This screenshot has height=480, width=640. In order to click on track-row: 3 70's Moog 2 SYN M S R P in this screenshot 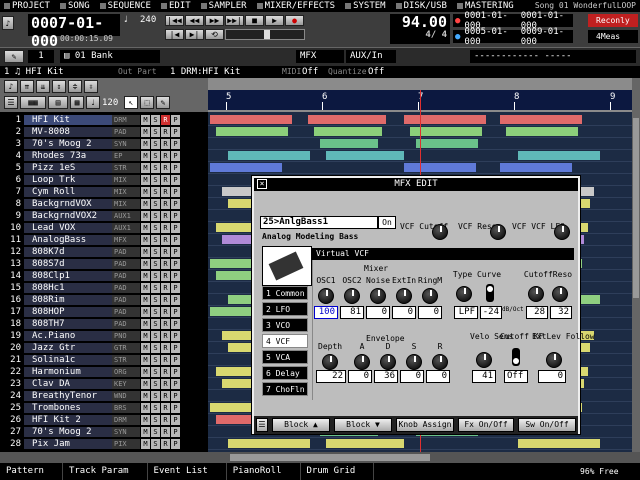, I will do `click(104, 144)`.